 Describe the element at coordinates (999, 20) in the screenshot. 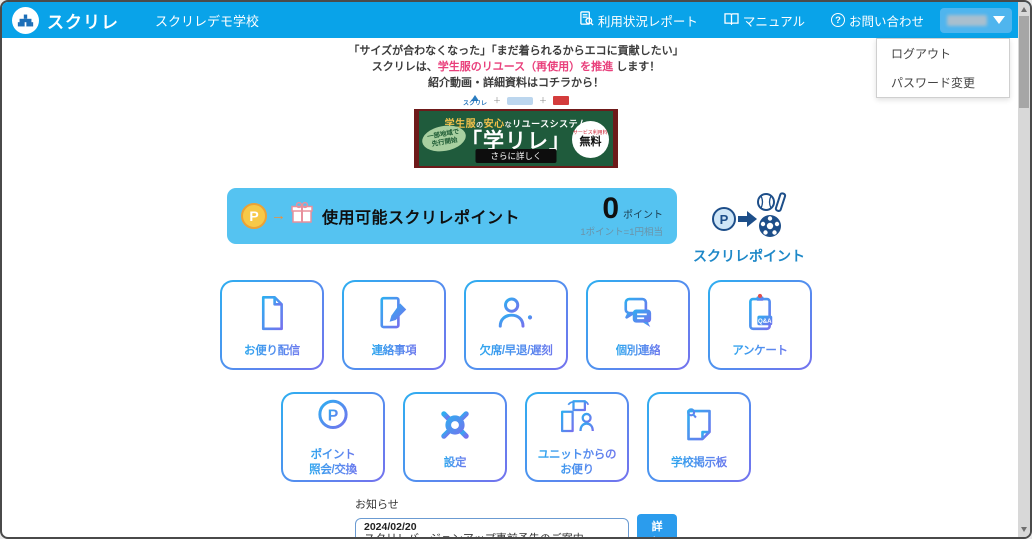

I see `chevron-down-icon` at that location.